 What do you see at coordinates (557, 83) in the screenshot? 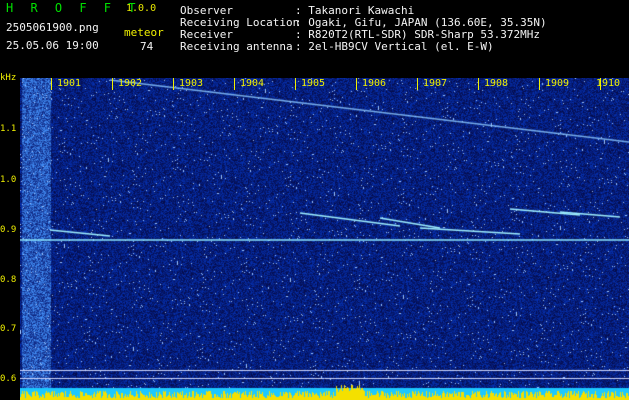
I see `x-label-1909: 1909` at bounding box center [557, 83].